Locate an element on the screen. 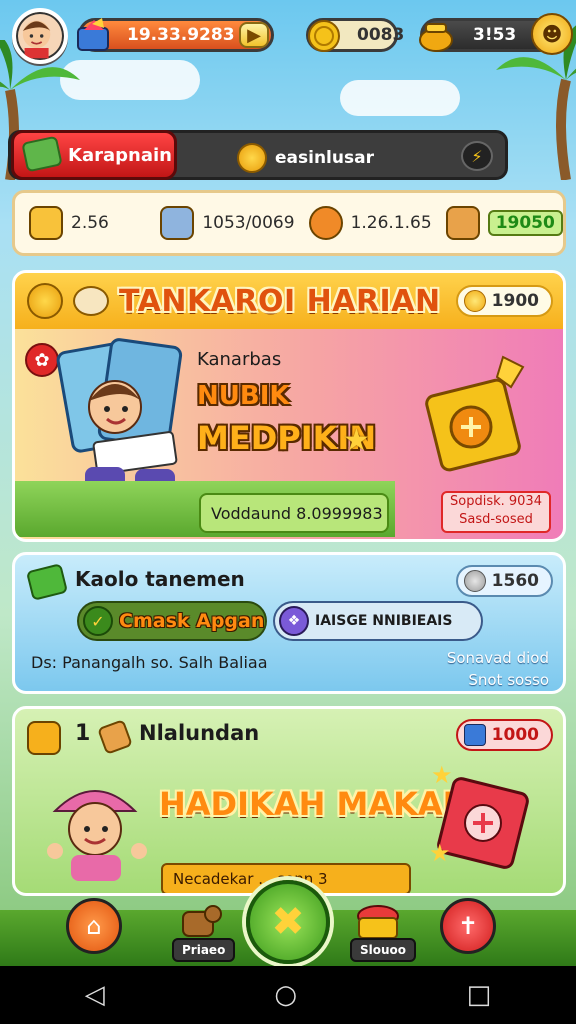 This screenshot has height=1024, width=576. mission-title: Kaolo tanemen is located at coordinates (160, 579).